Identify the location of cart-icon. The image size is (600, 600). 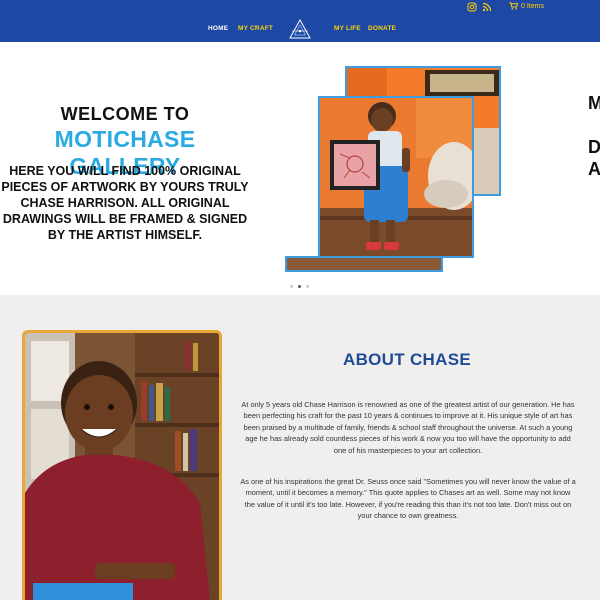
(513, 6).